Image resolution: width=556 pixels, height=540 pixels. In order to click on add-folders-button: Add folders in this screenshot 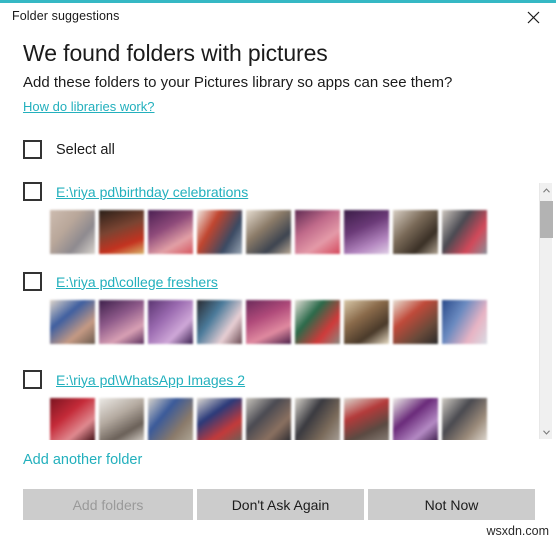, I will do `click(108, 504)`.